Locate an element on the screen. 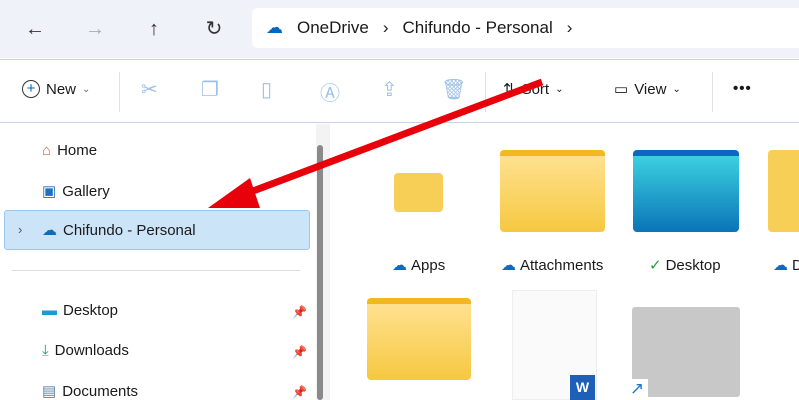 Image resolution: width=799 pixels, height=400 pixels. annotation-arrow is located at coordinates (376, 143).